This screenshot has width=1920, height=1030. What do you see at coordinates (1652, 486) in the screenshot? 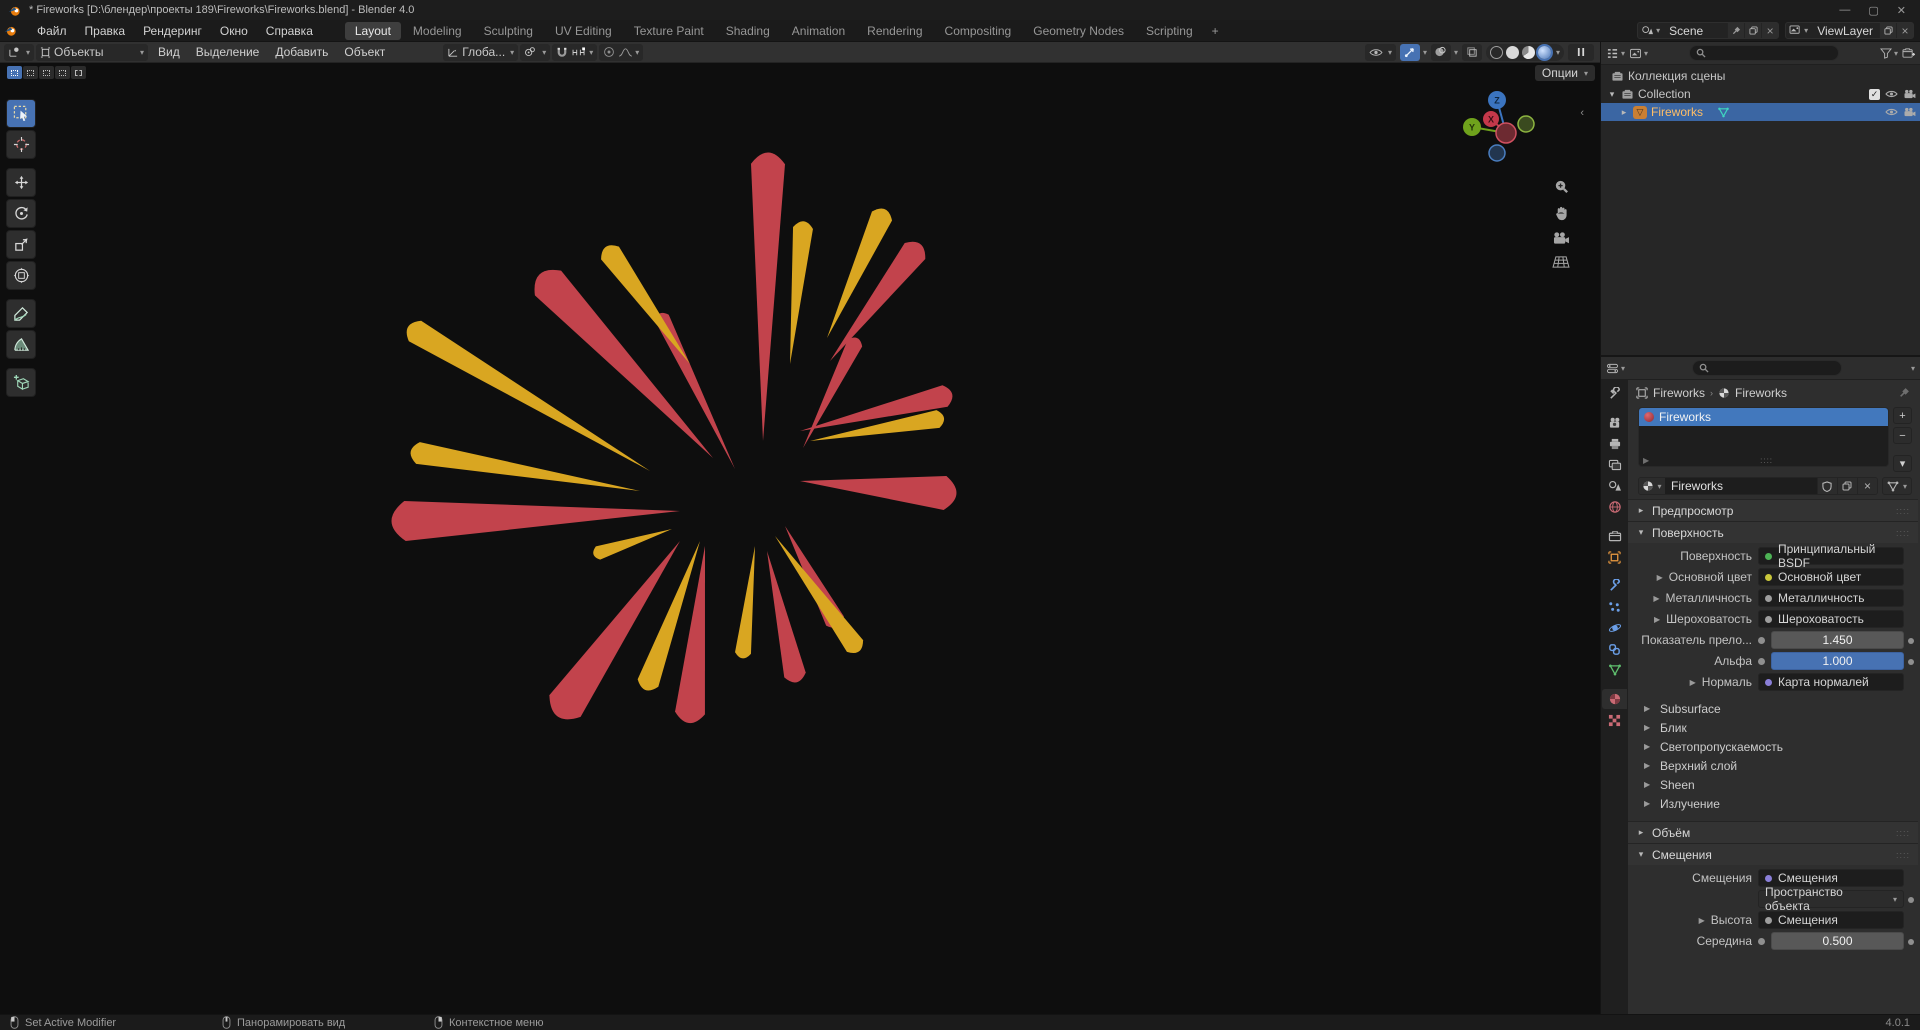
I see `browse-material-dropdown: ▾` at bounding box center [1652, 486].